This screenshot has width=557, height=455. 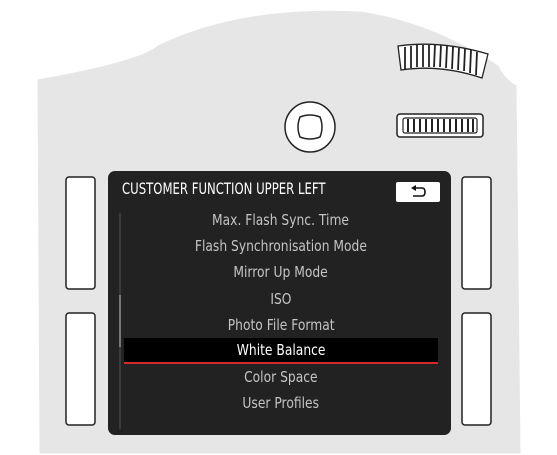 I want to click on right-upper-button, so click(x=476, y=233).